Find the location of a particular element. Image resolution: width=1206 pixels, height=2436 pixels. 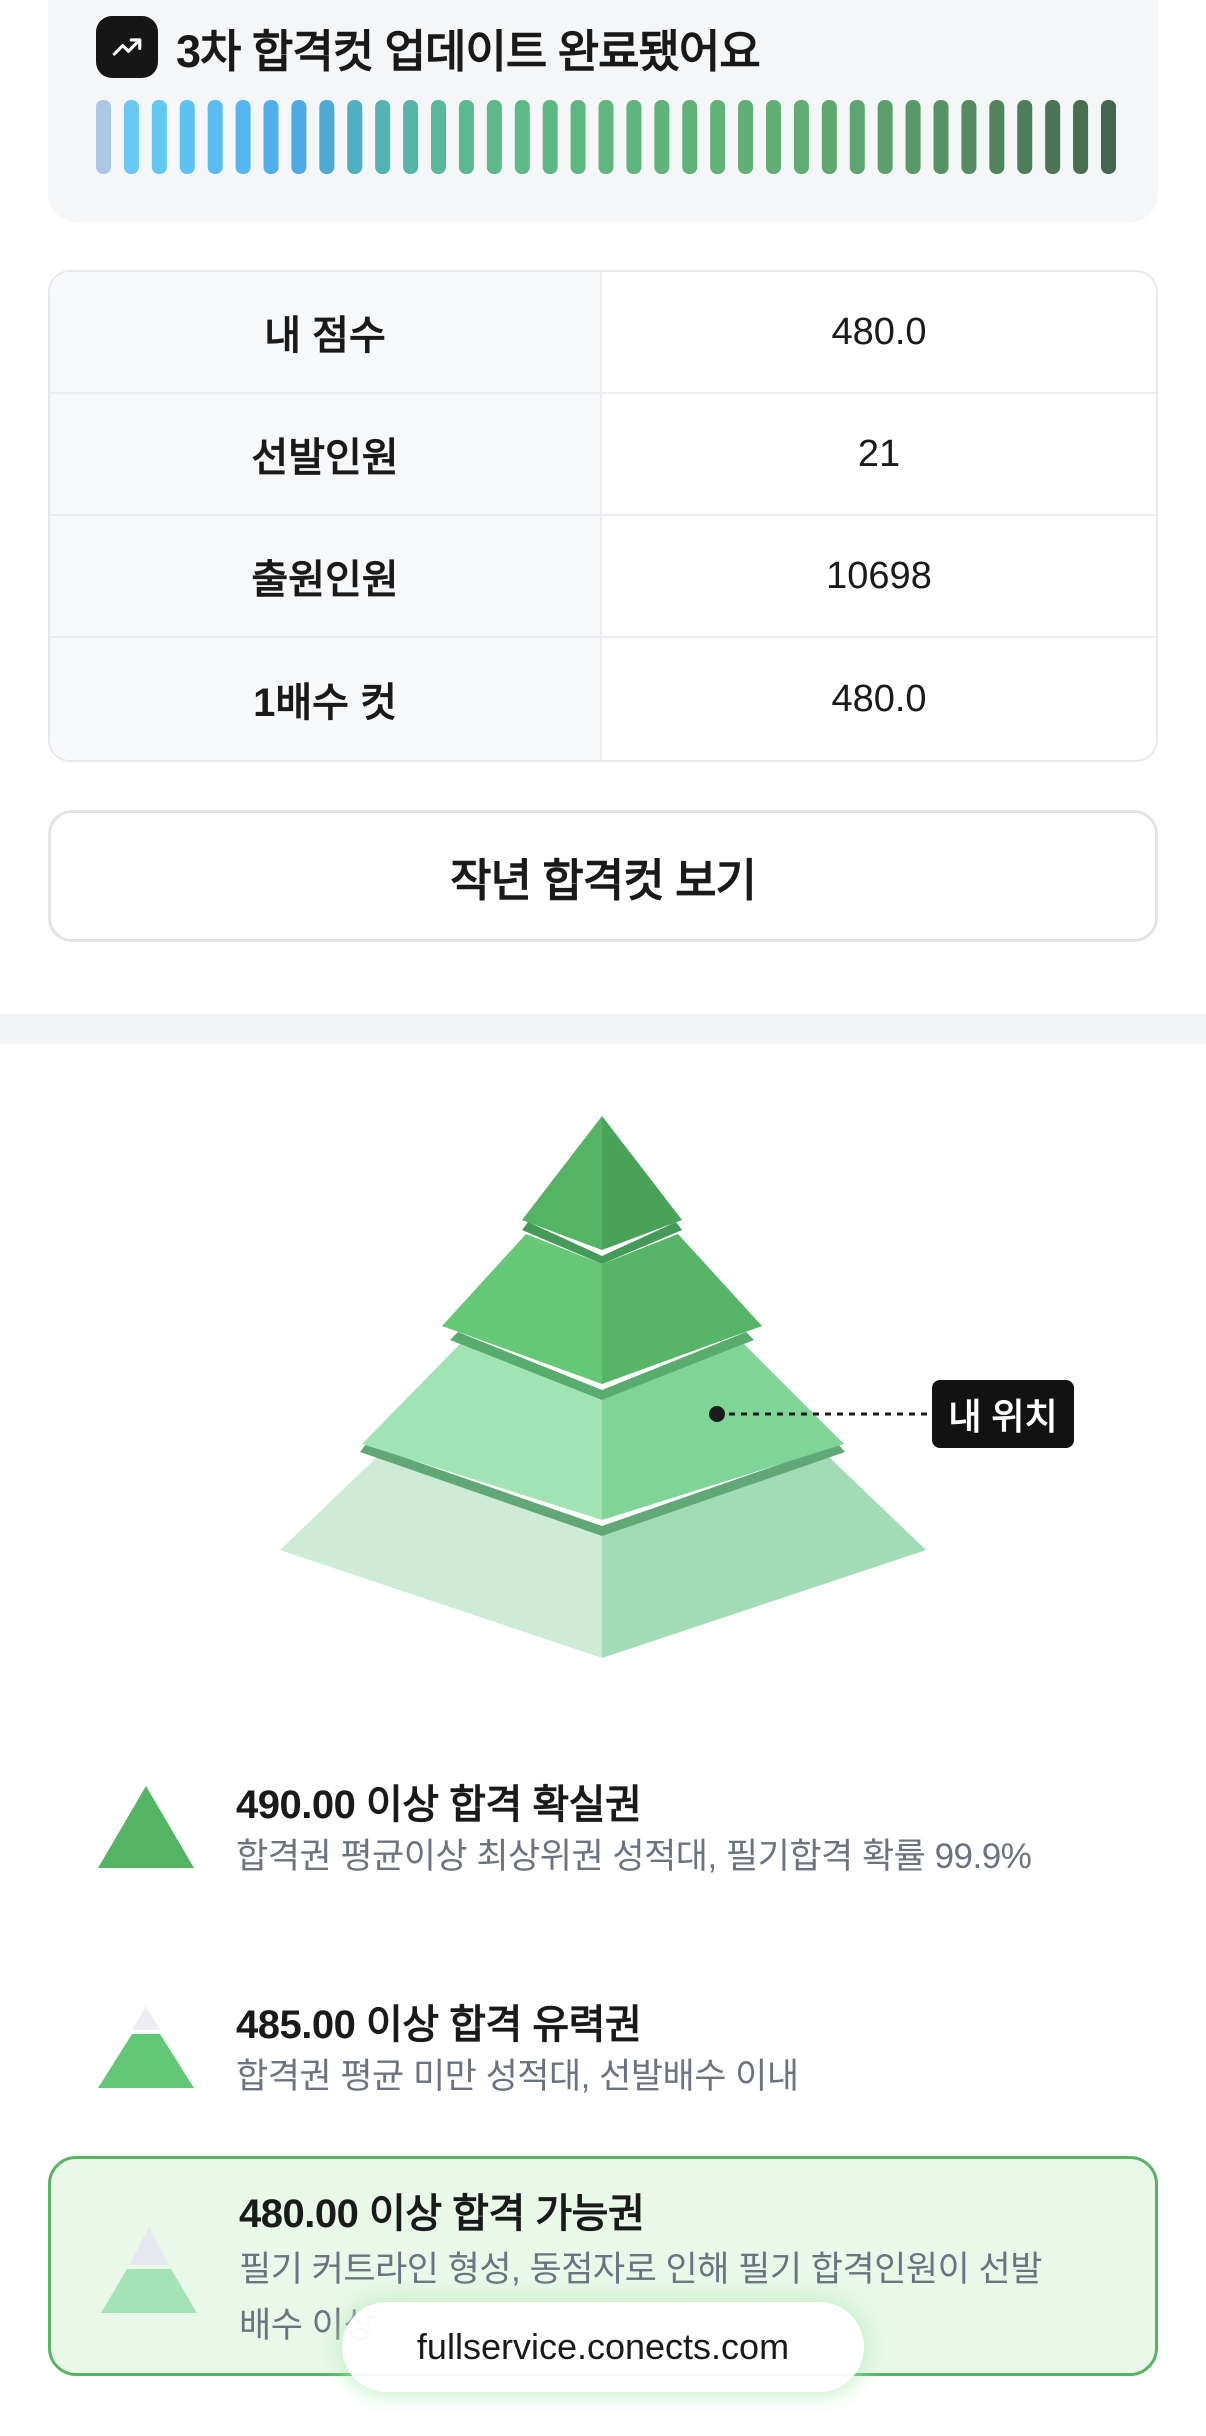

cutoff-value: 480.0 is located at coordinates (879, 698).